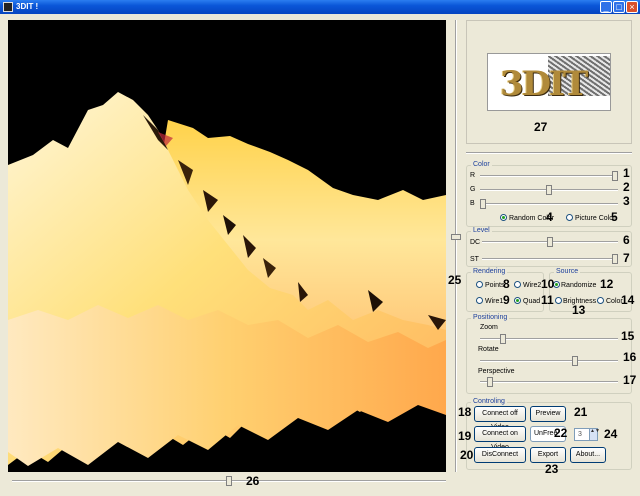  What do you see at coordinates (626, 173) in the screenshot?
I see `callout-1: 1` at bounding box center [626, 173].